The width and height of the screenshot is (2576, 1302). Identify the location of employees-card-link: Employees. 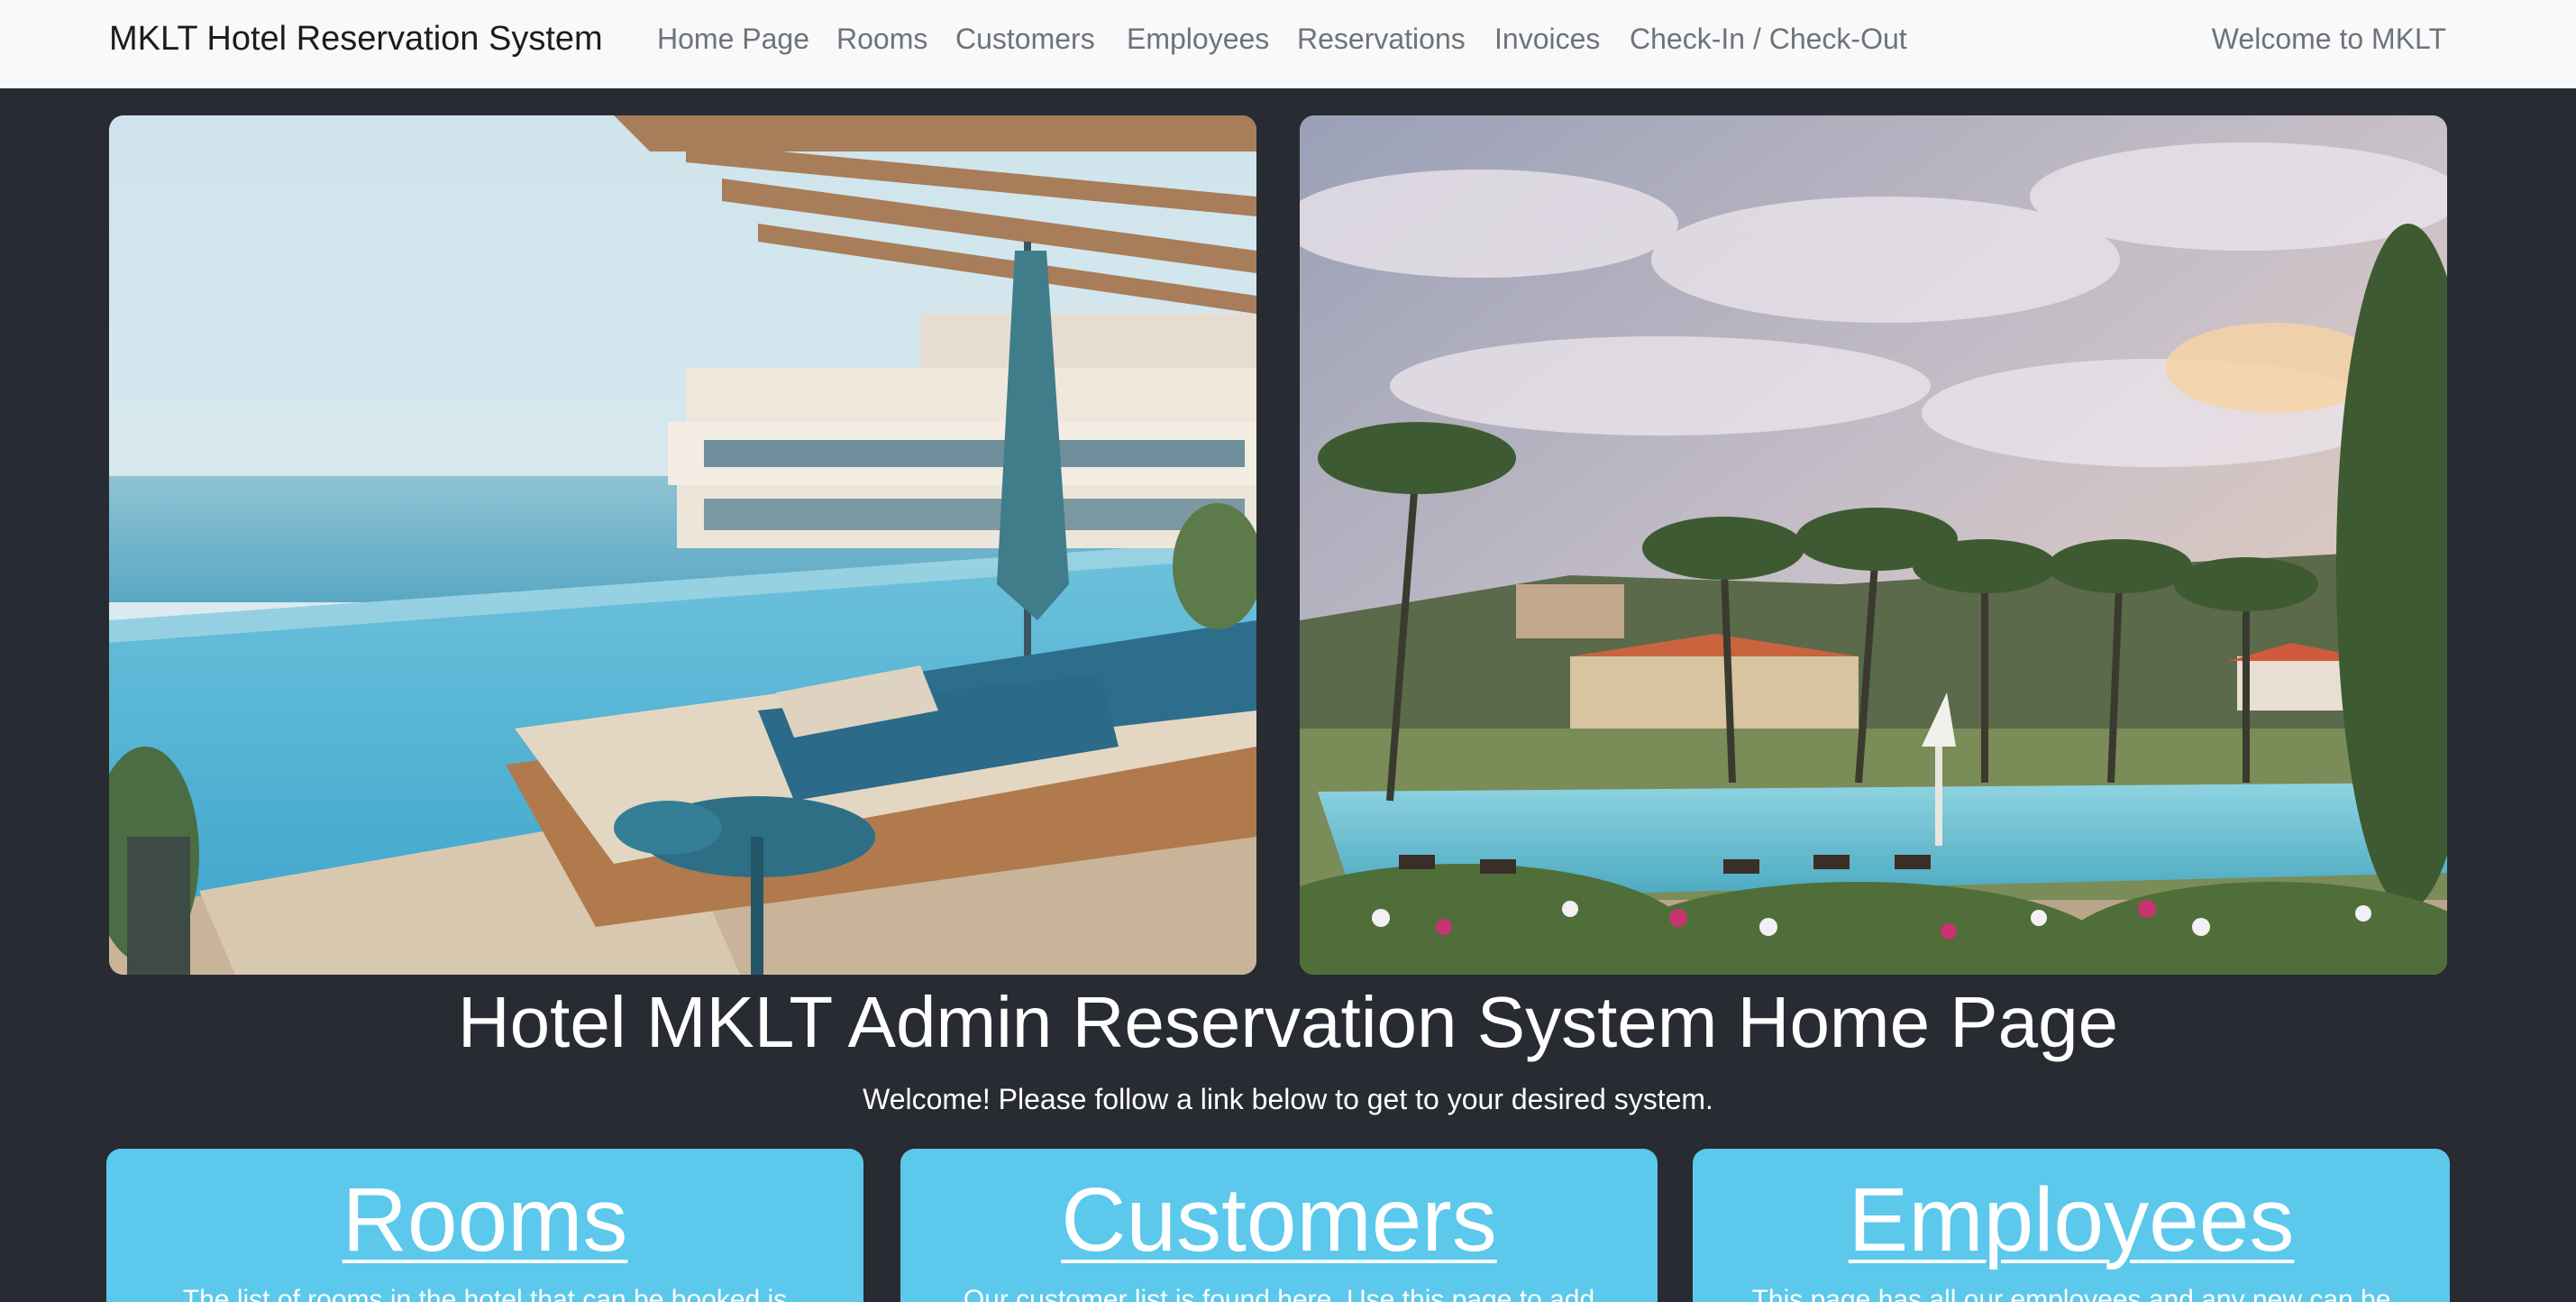
(2071, 1220).